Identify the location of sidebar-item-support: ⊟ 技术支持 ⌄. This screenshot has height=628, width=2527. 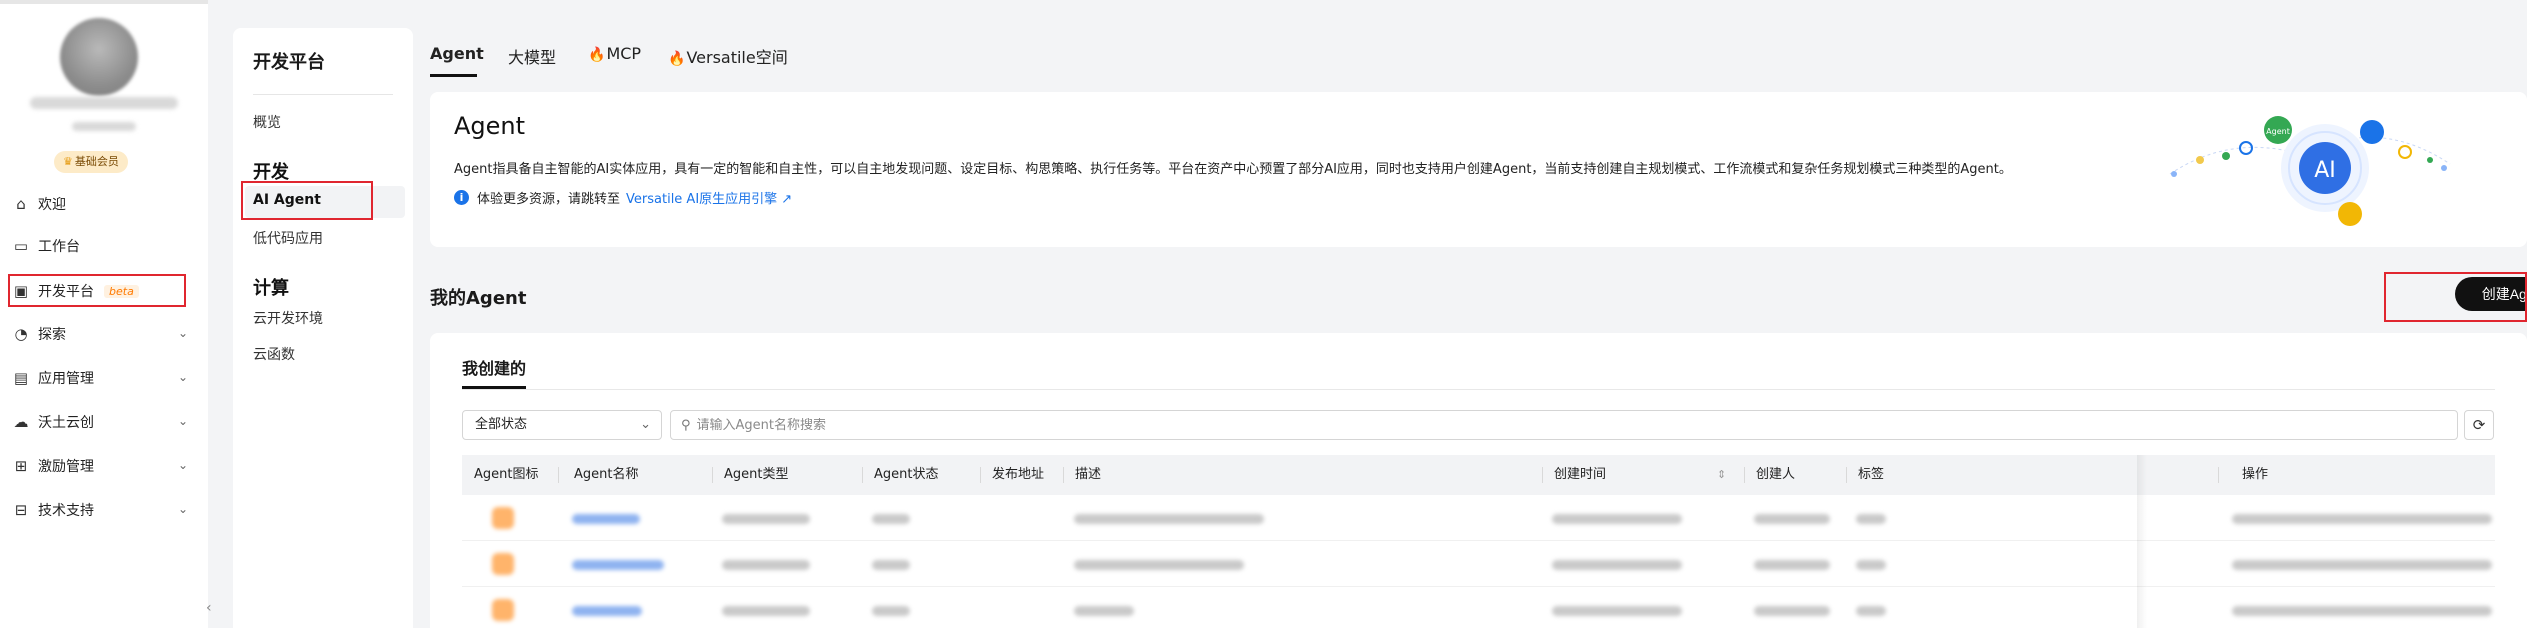
(104, 510).